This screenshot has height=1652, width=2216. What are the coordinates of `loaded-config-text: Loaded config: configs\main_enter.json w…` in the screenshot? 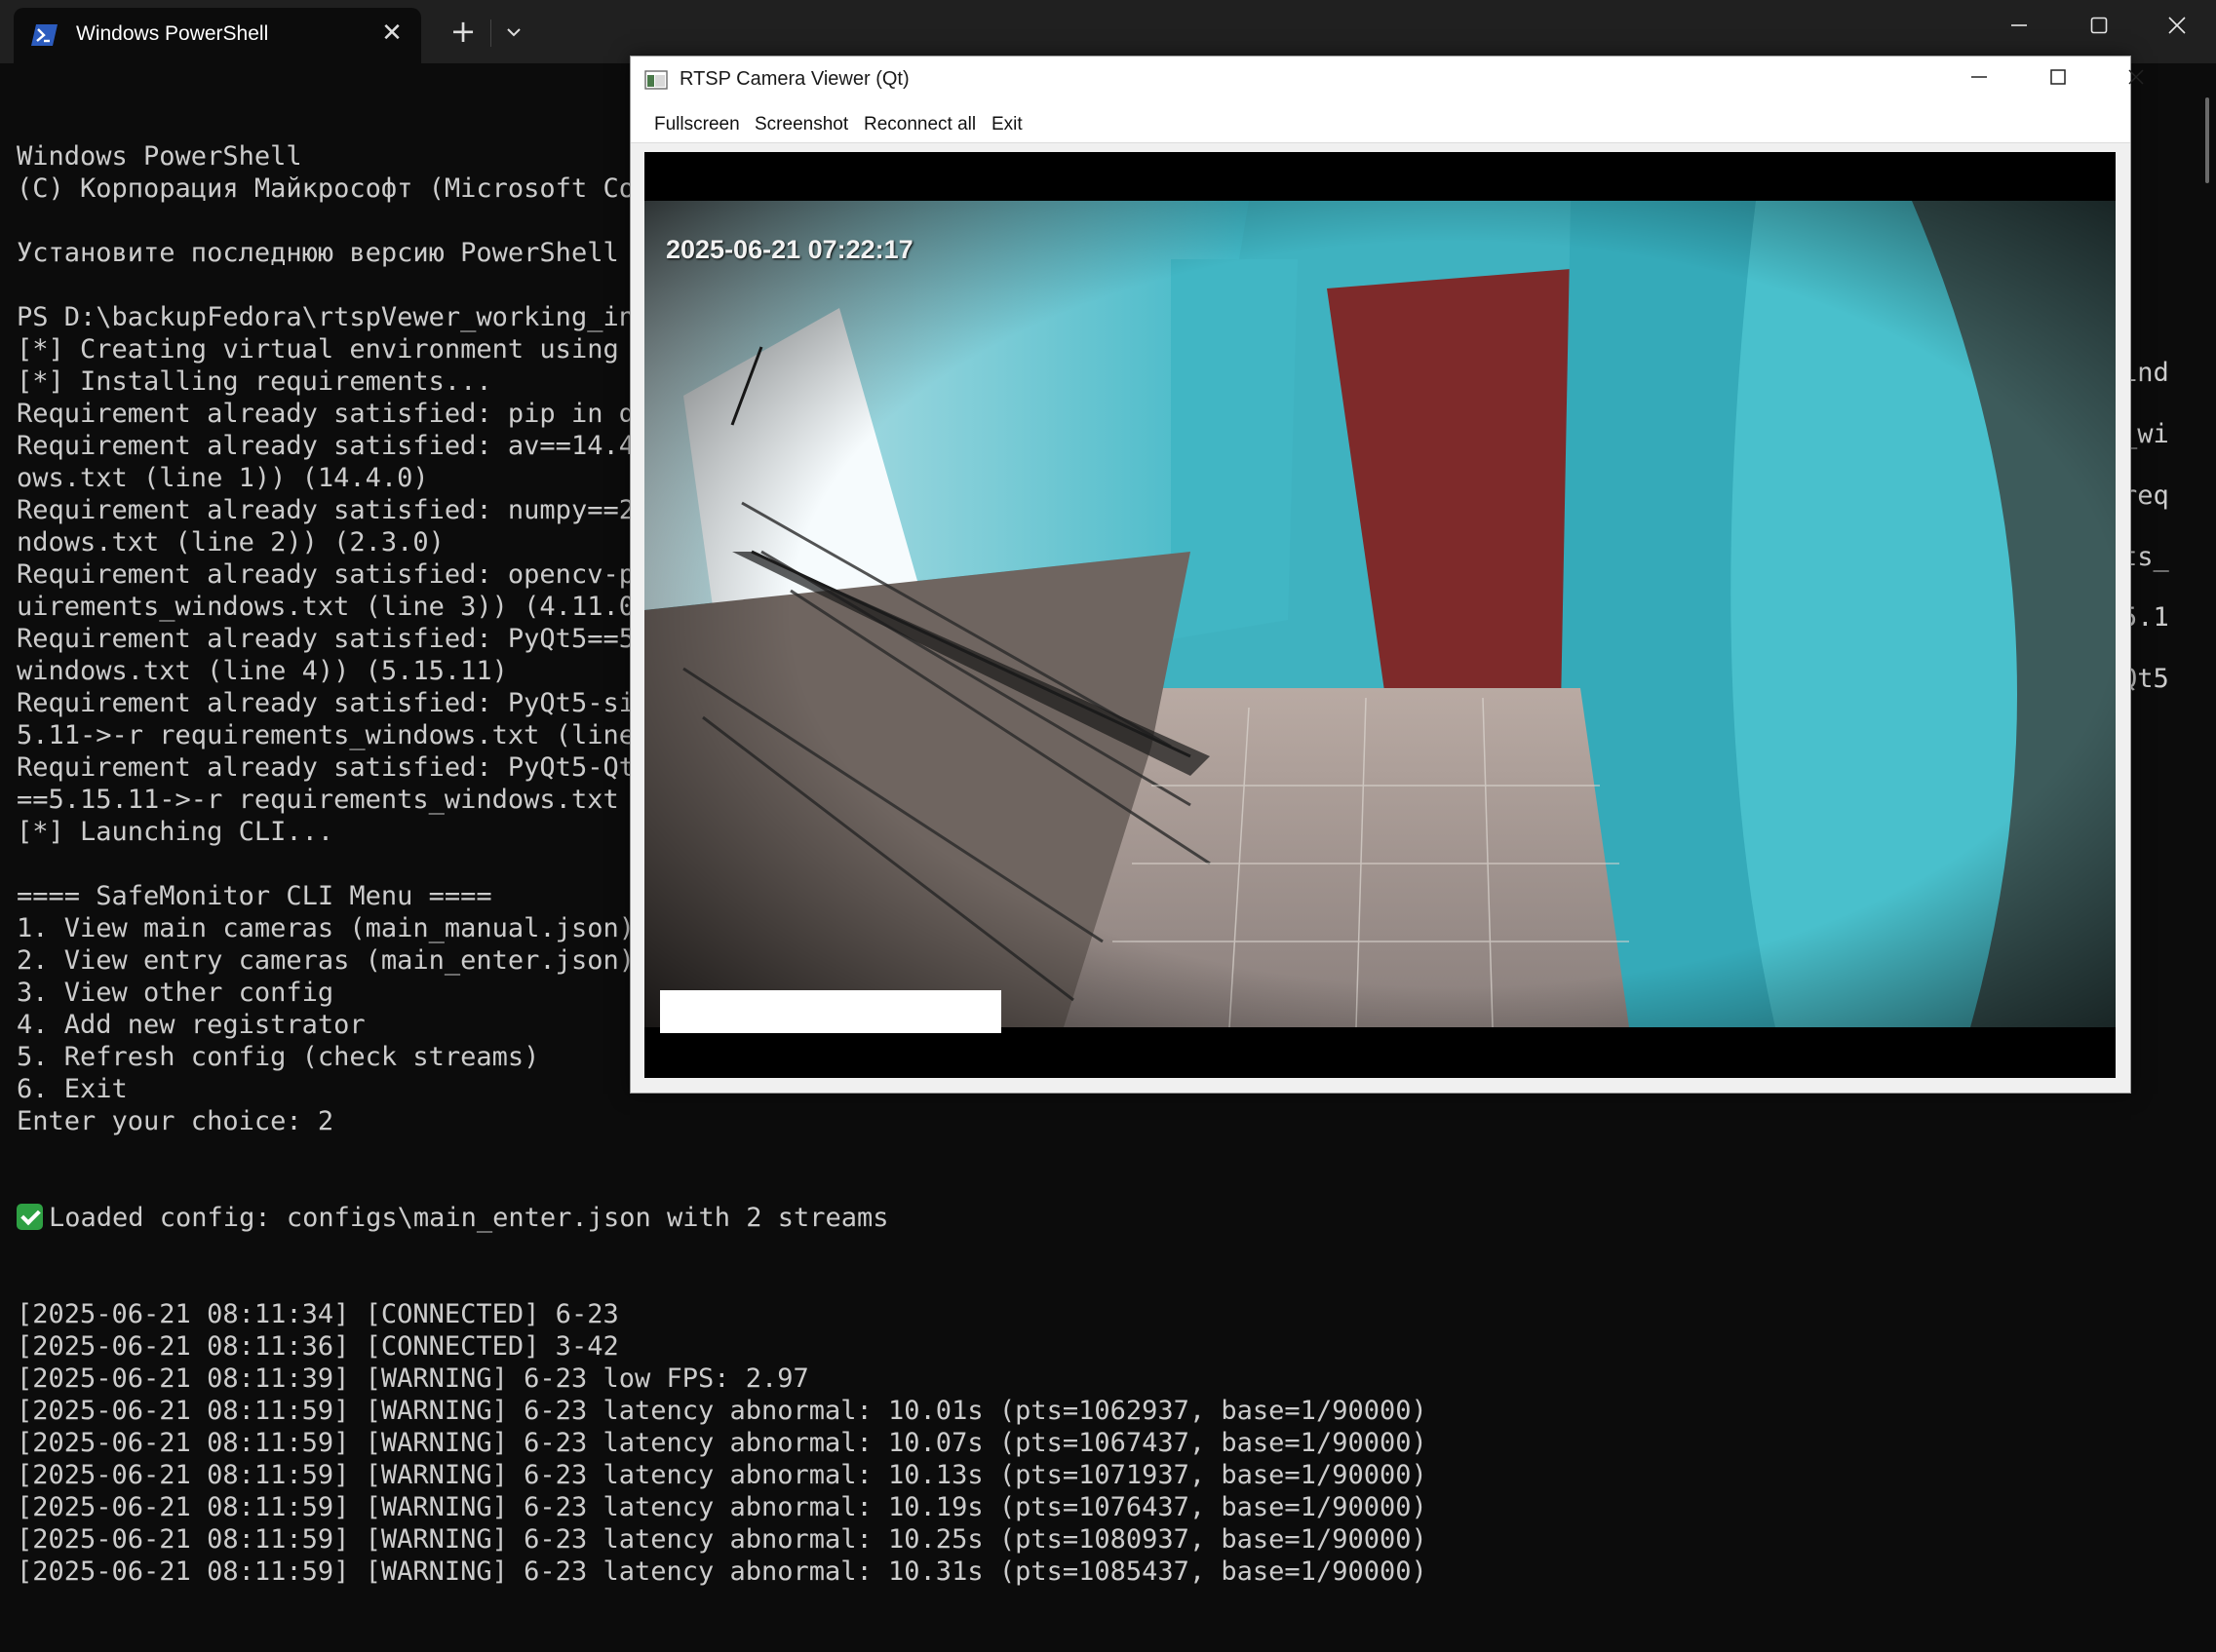 It's located at (469, 1218).